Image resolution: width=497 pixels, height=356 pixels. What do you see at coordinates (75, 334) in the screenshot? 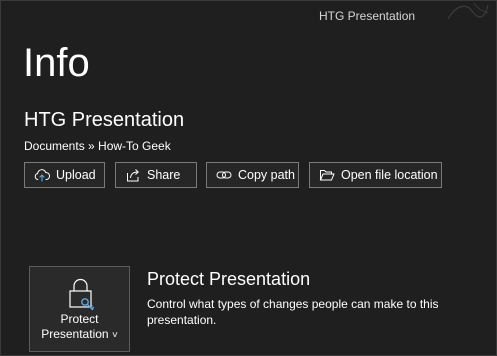
I see `protect-label-text: Presentation` at bounding box center [75, 334].